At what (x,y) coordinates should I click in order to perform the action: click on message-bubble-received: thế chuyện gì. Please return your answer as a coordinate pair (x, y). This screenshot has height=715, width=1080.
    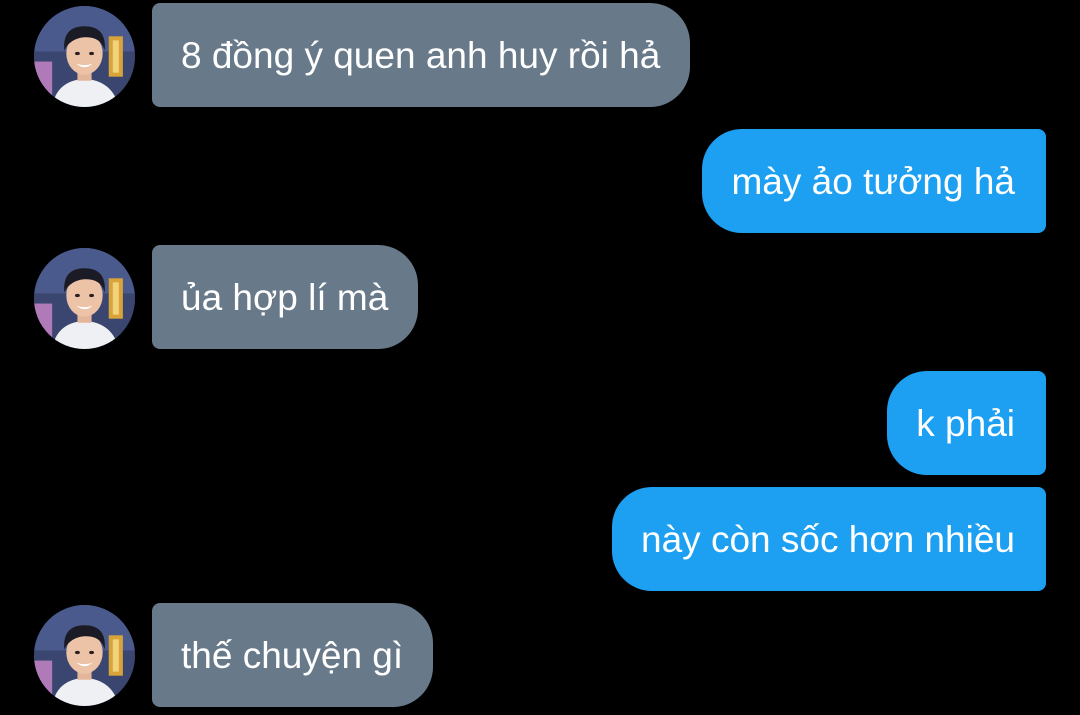
    Looking at the image, I should click on (293, 655).